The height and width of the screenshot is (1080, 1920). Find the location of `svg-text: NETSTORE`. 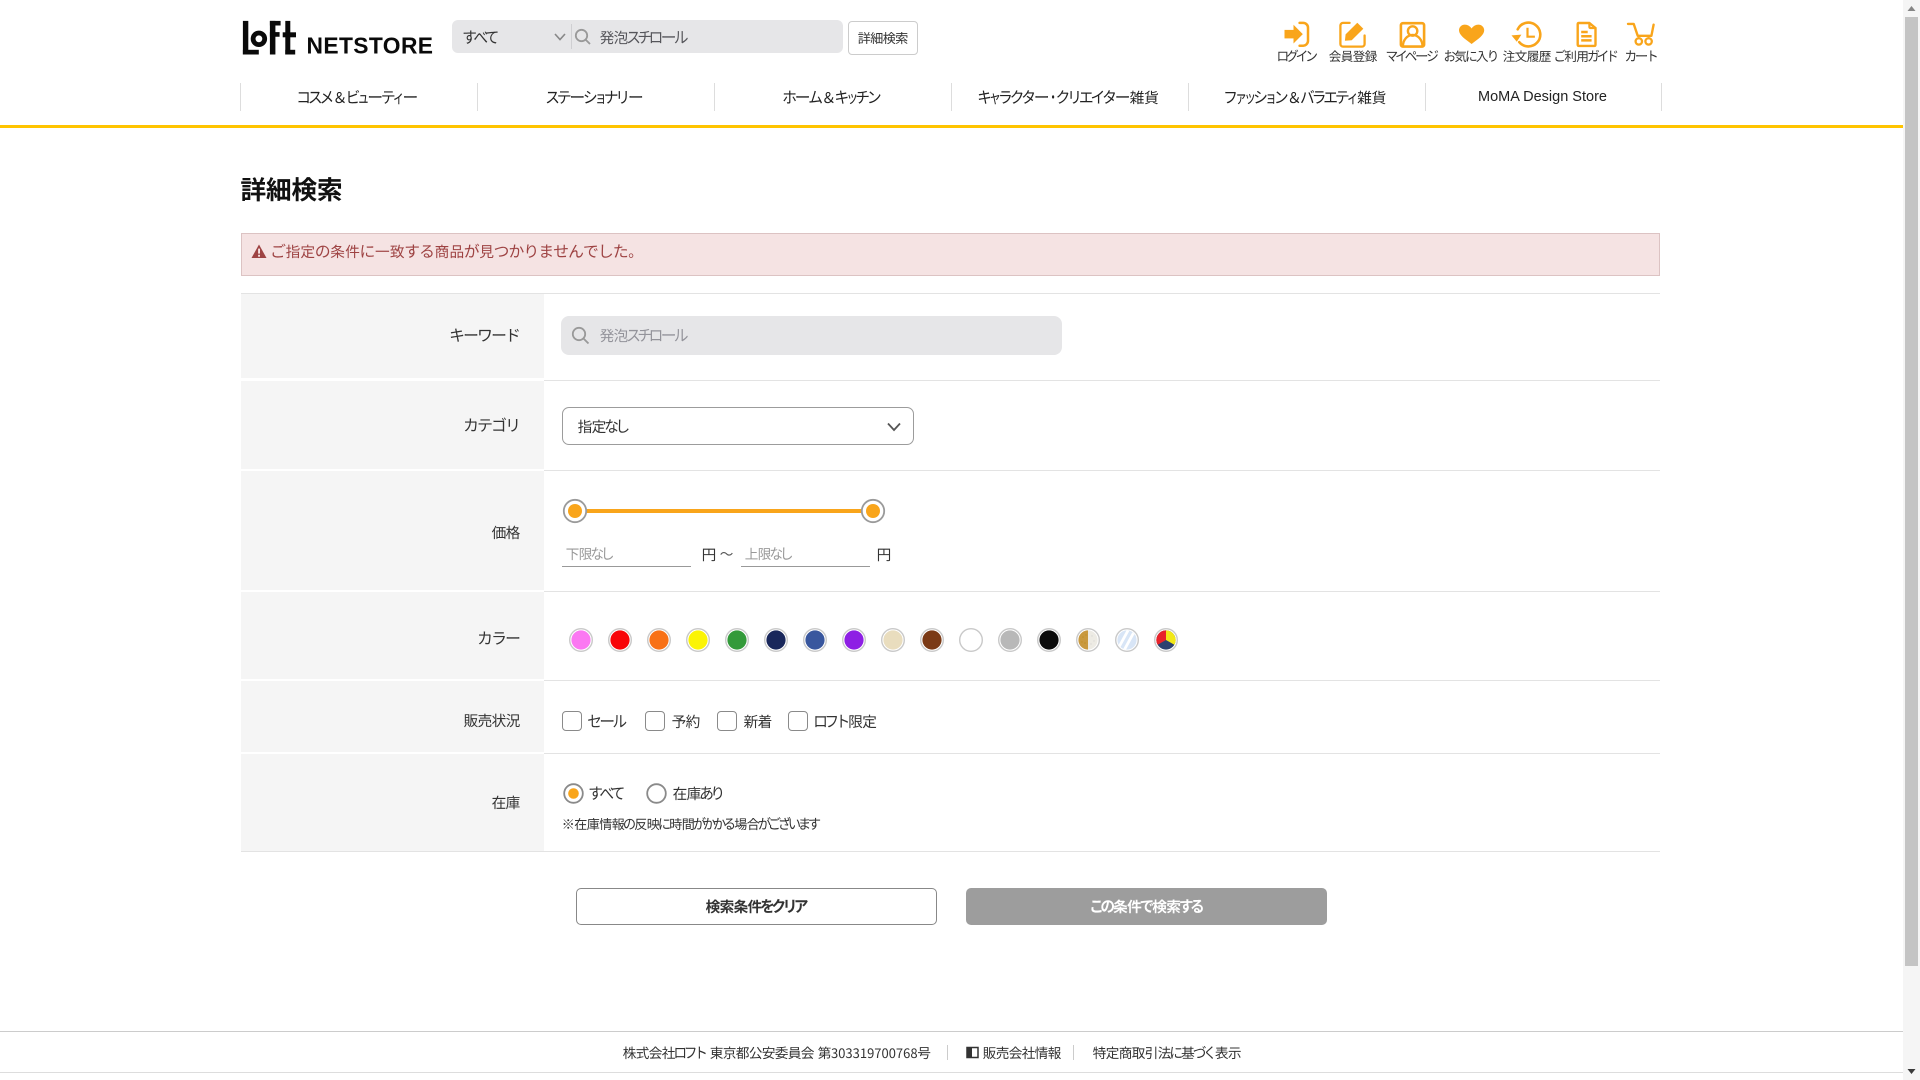

svg-text: NETSTORE is located at coordinates (370, 45).